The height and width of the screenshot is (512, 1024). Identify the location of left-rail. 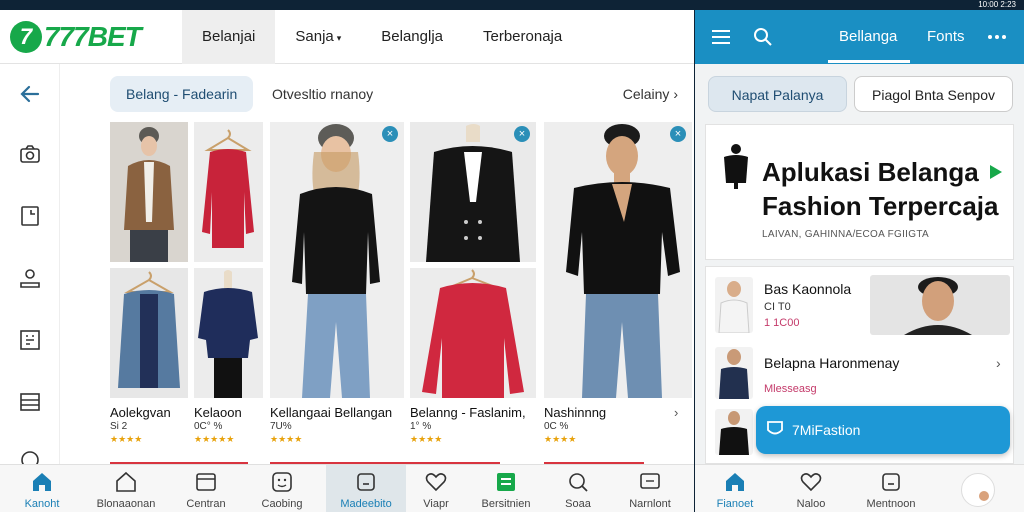
(30, 266).